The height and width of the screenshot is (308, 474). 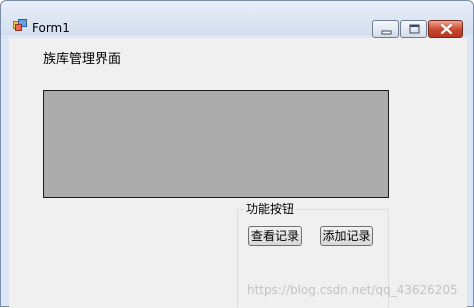 I want to click on close-icon, so click(x=446, y=29).